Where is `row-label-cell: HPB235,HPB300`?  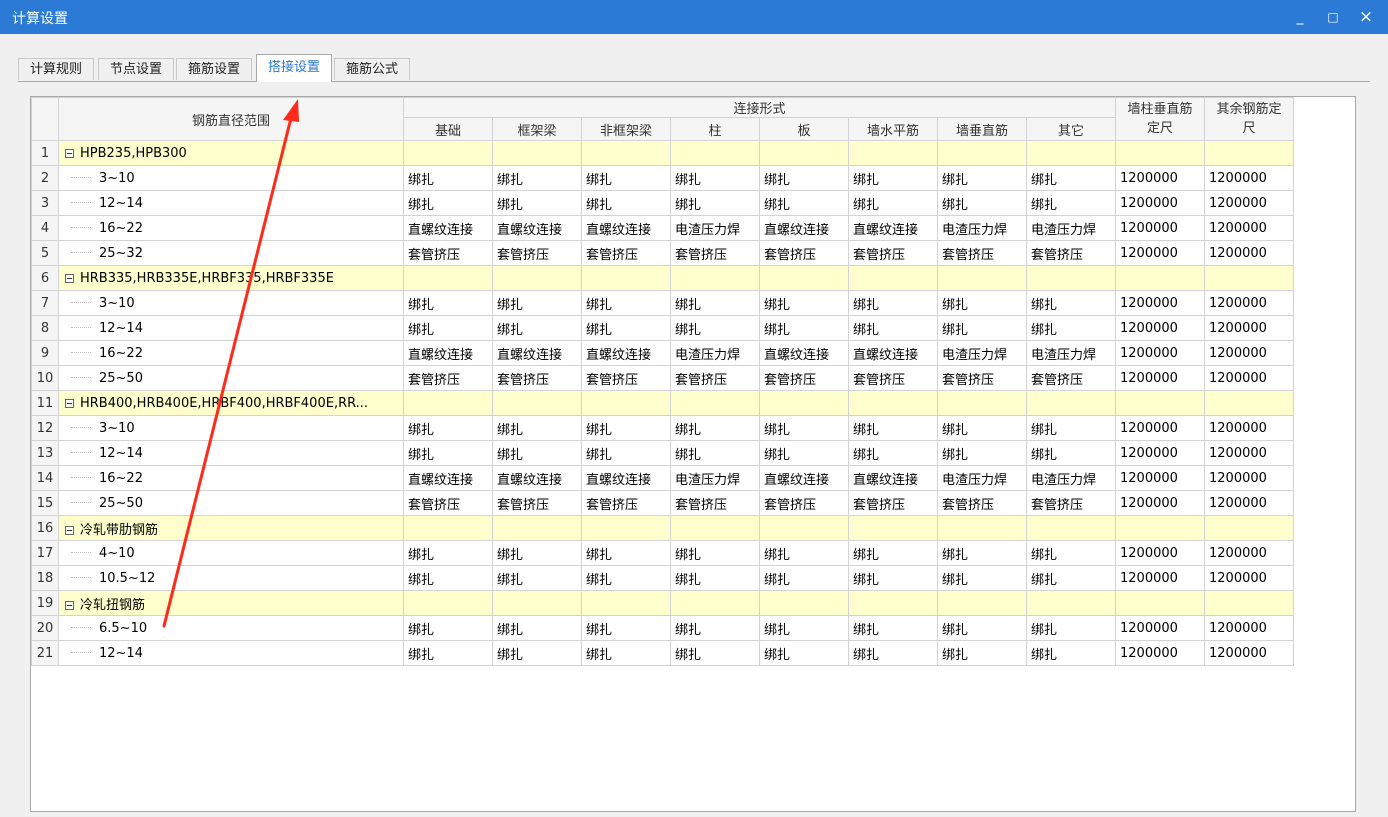
row-label-cell: HPB235,HPB300 is located at coordinates (231, 153).